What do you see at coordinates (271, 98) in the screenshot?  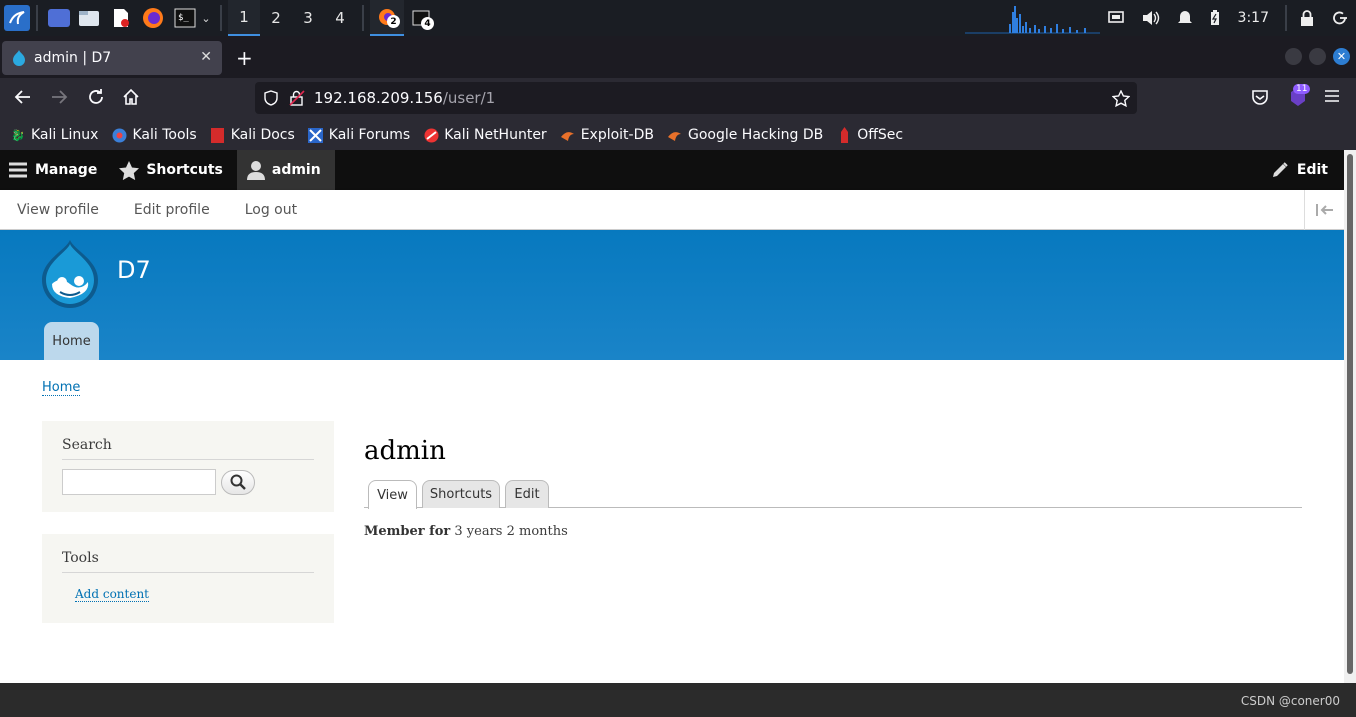 I see `shield-icon` at bounding box center [271, 98].